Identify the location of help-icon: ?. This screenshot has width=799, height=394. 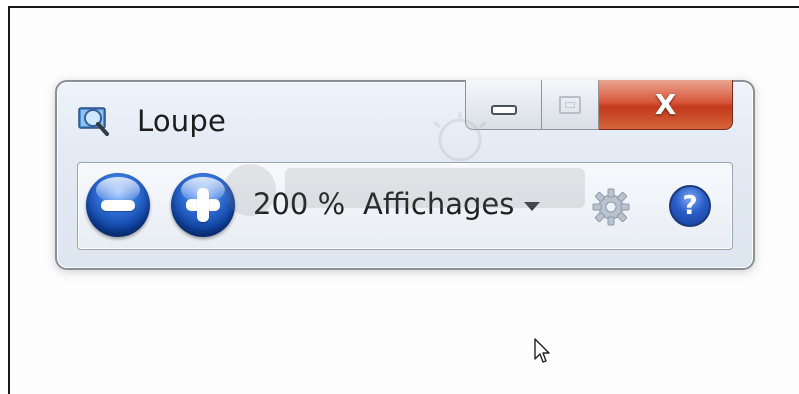
(690, 206).